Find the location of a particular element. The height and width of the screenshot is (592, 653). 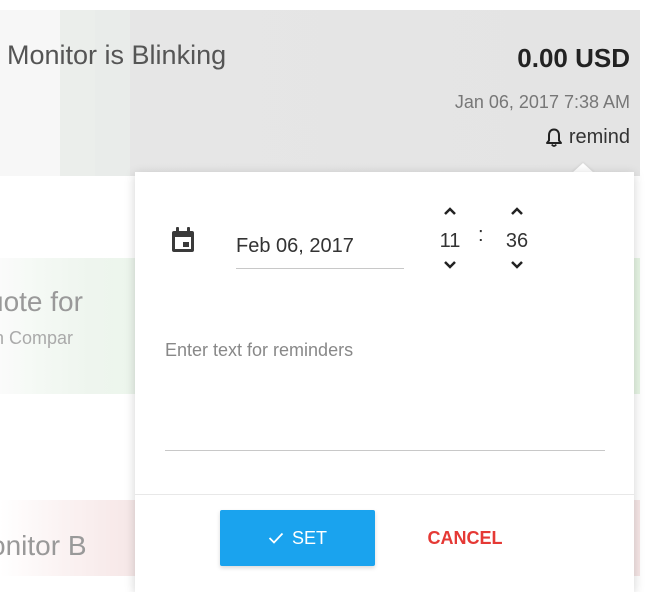

minute-increment-button is located at coordinates (517, 217).